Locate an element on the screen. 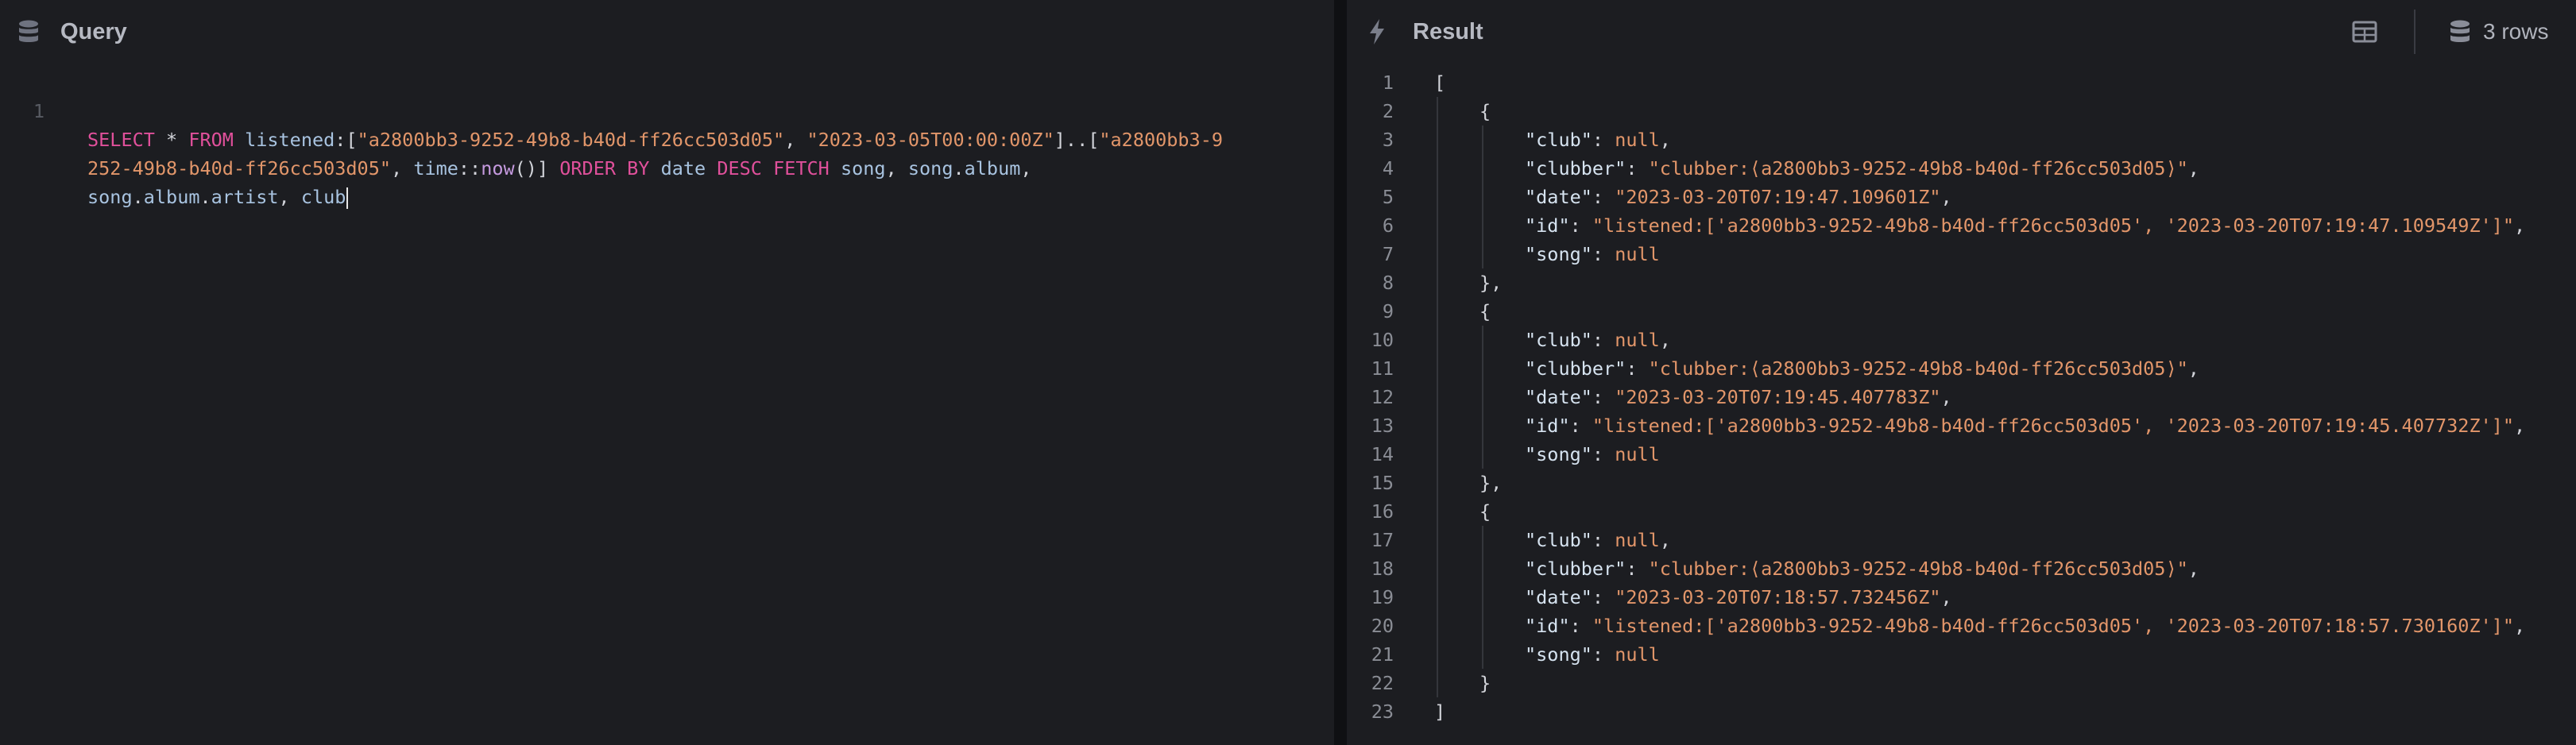 This screenshot has height=745, width=2576. line-number: 12 is located at coordinates (1382, 397).